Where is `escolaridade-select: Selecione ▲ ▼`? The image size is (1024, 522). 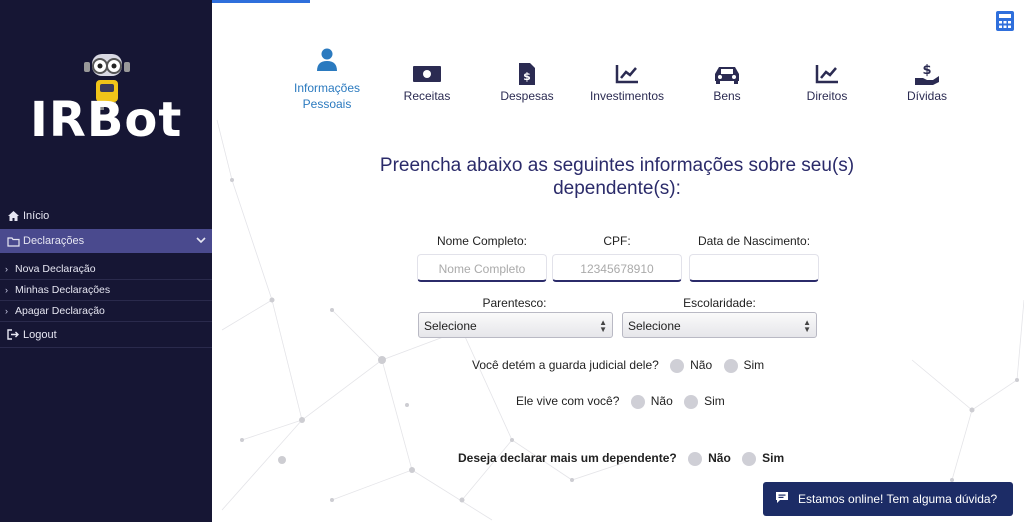
escolaridade-select: Selecione ▲ ▼ is located at coordinates (719, 325).